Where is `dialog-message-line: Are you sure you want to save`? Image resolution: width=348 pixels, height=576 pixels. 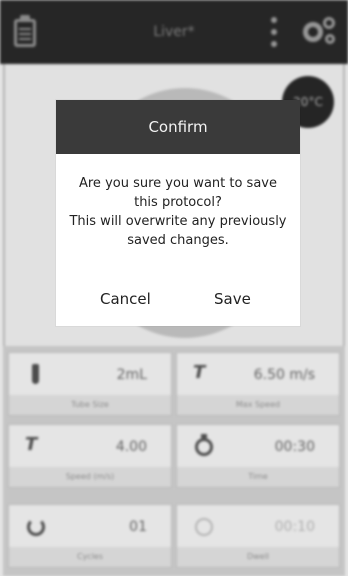 dialog-message-line: Are you sure you want to save is located at coordinates (177, 183).